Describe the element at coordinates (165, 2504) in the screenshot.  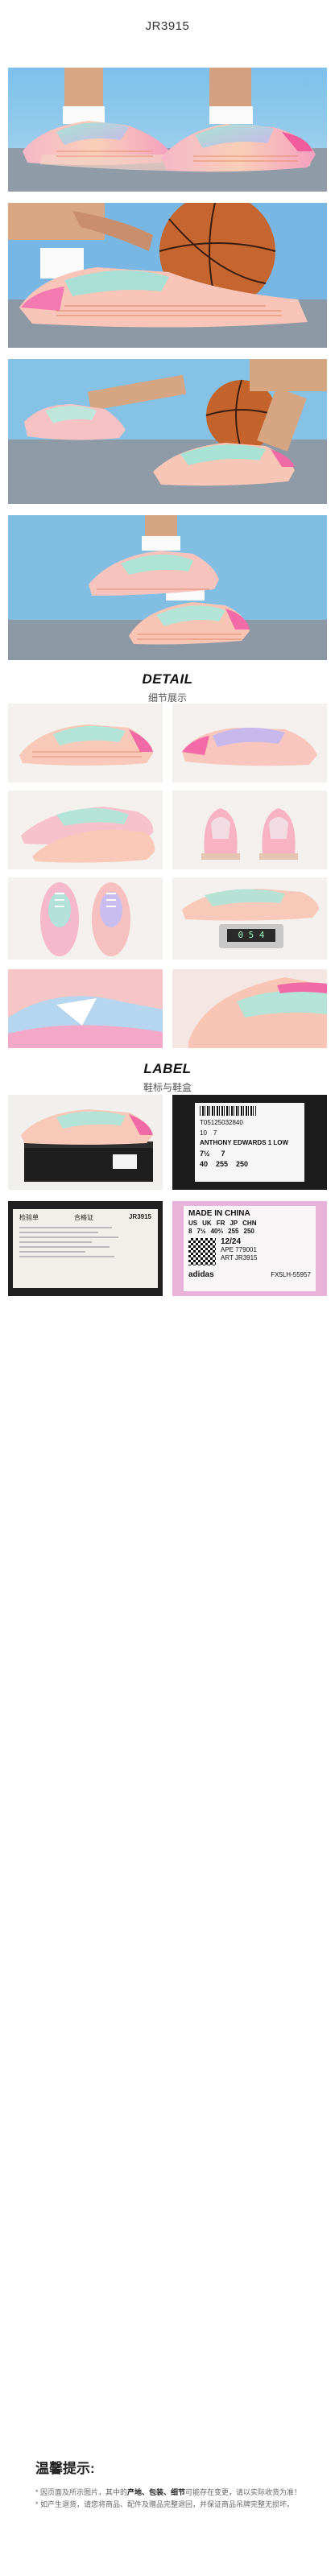
I see `notice-line-2: * 如产生退货，请您将商品、配件及赠品完整退回，并保证商品吊牌完整无损坏。` at that location.